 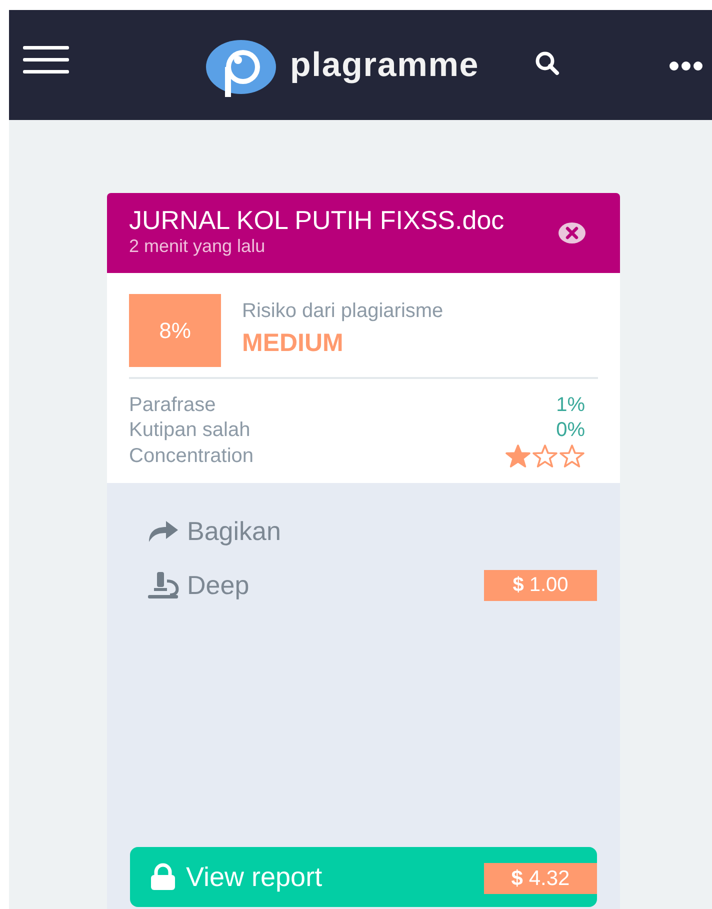 What do you see at coordinates (540, 878) in the screenshot?
I see `price-tag: $ 4.32` at bounding box center [540, 878].